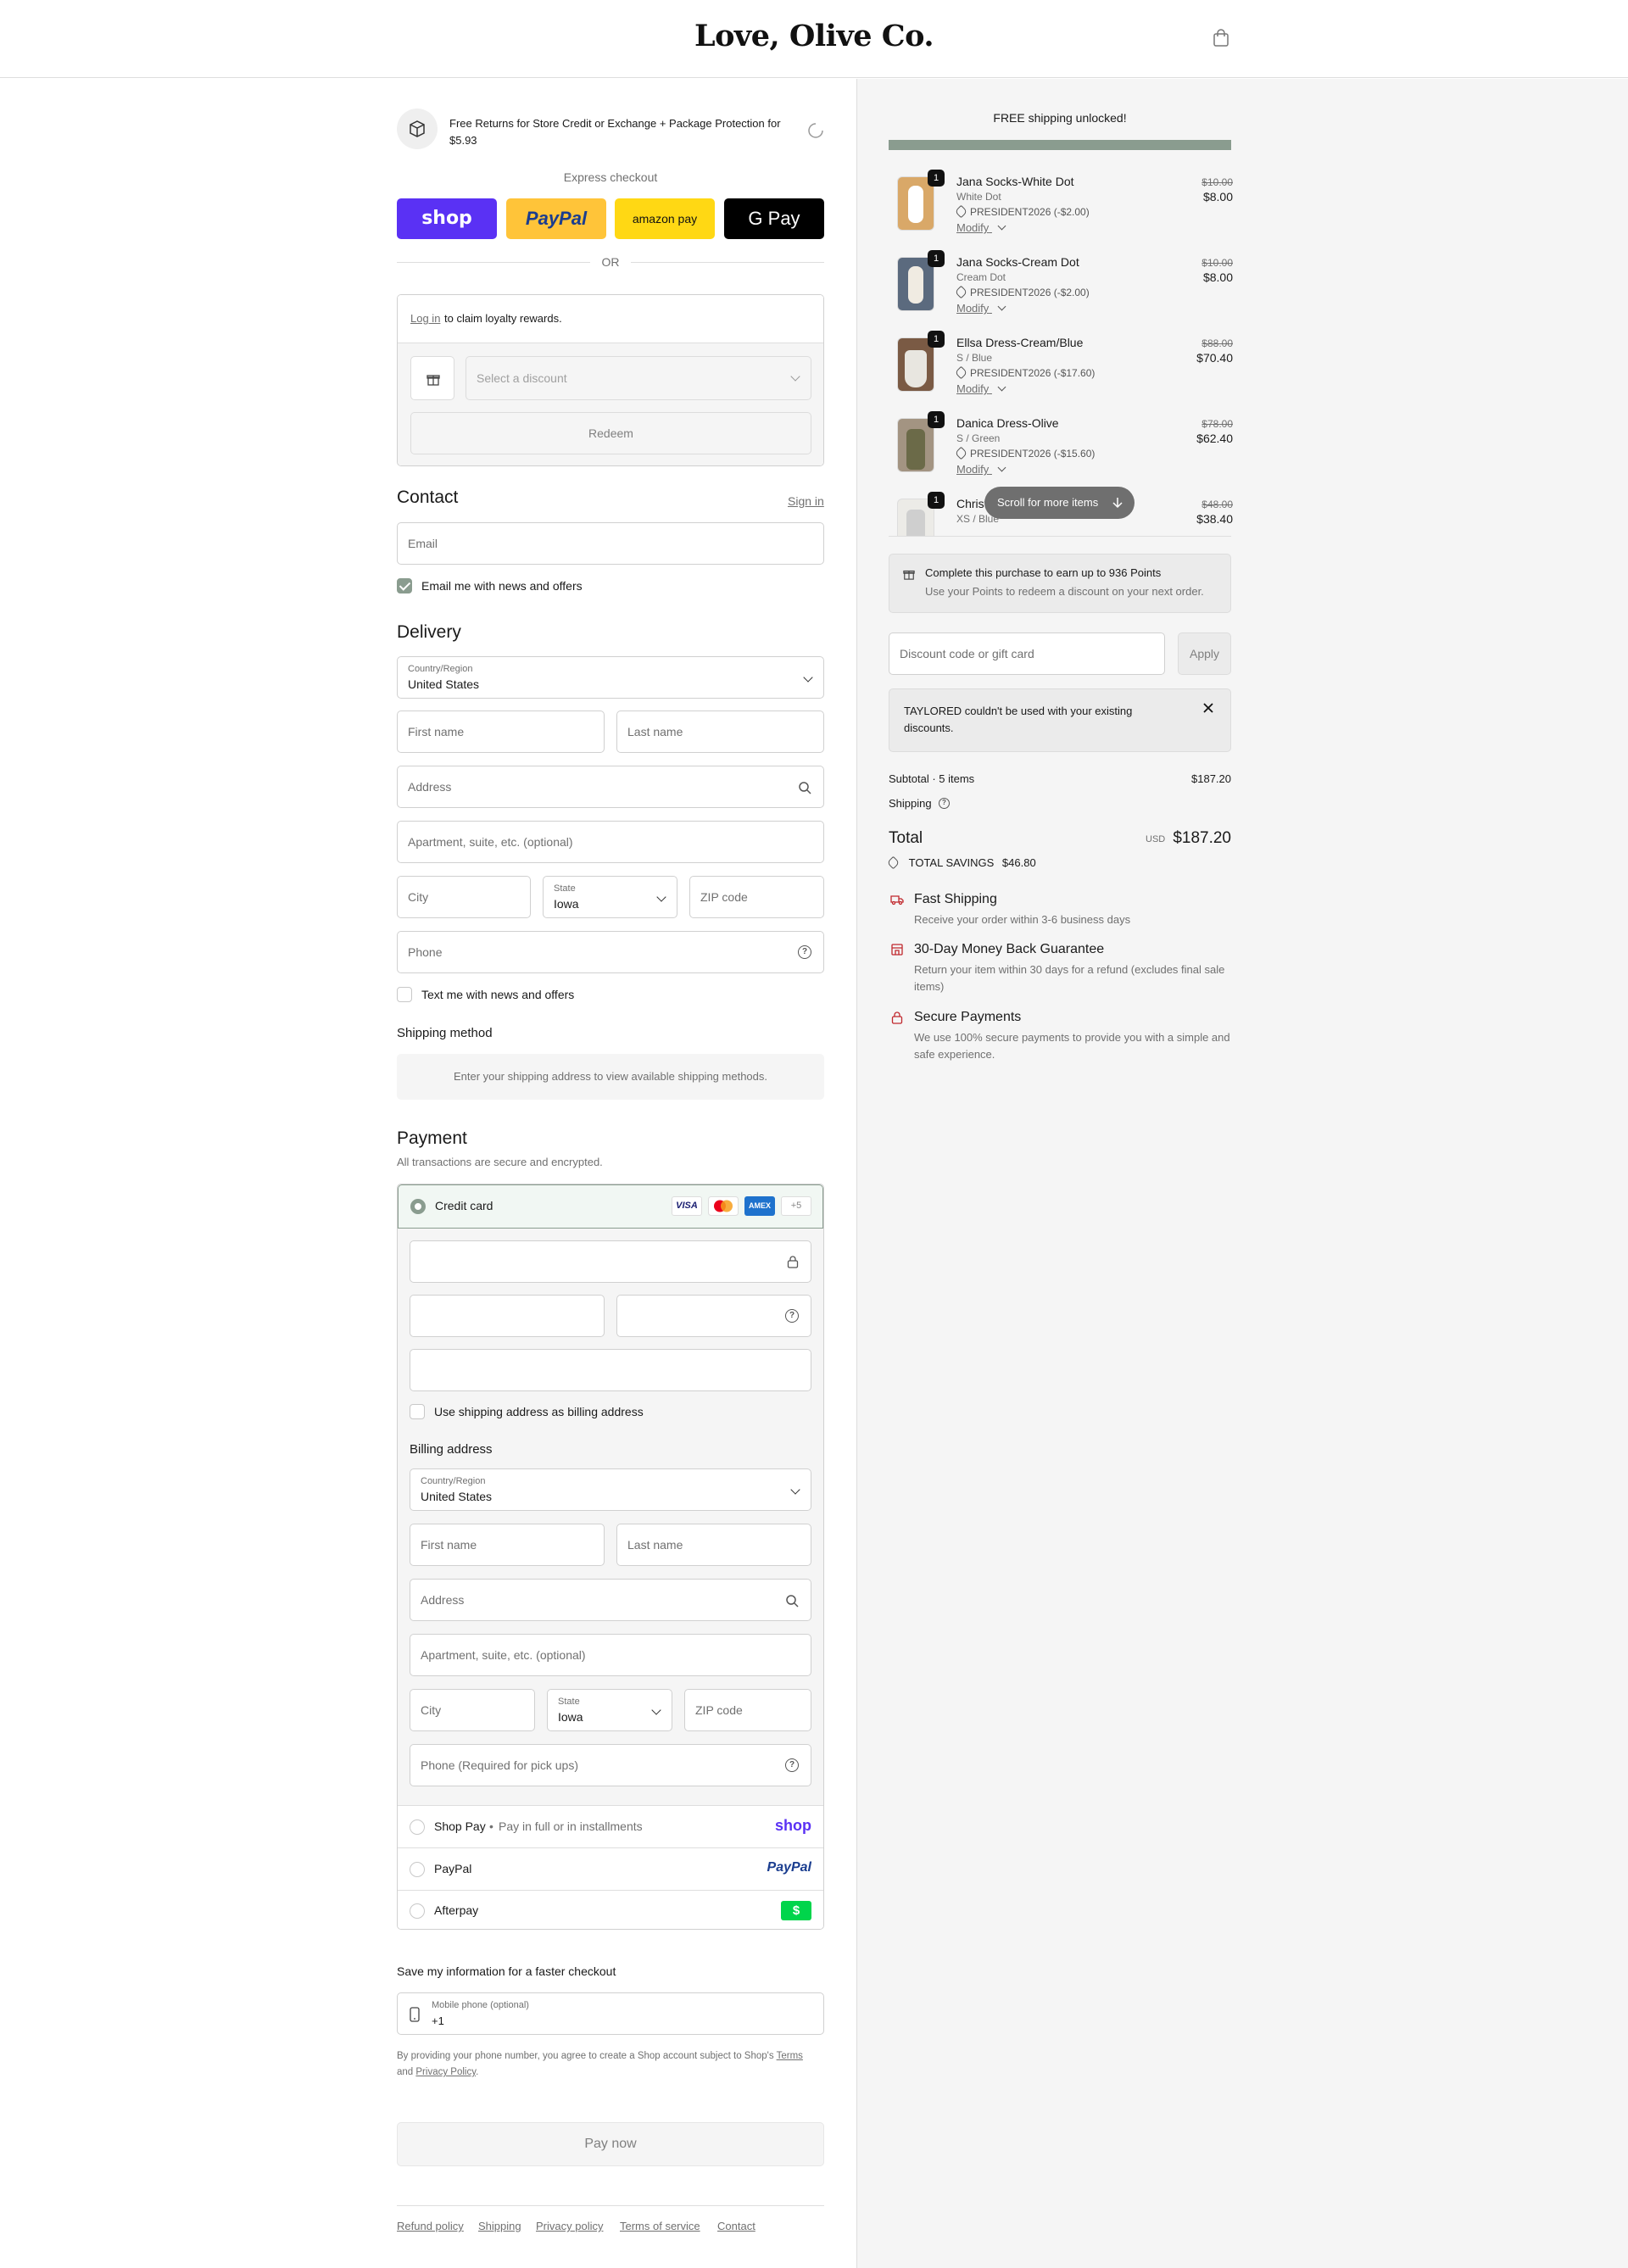 This screenshot has width=1628, height=2268. What do you see at coordinates (1018, 862) in the screenshot?
I see `savings-value: $46.80` at bounding box center [1018, 862].